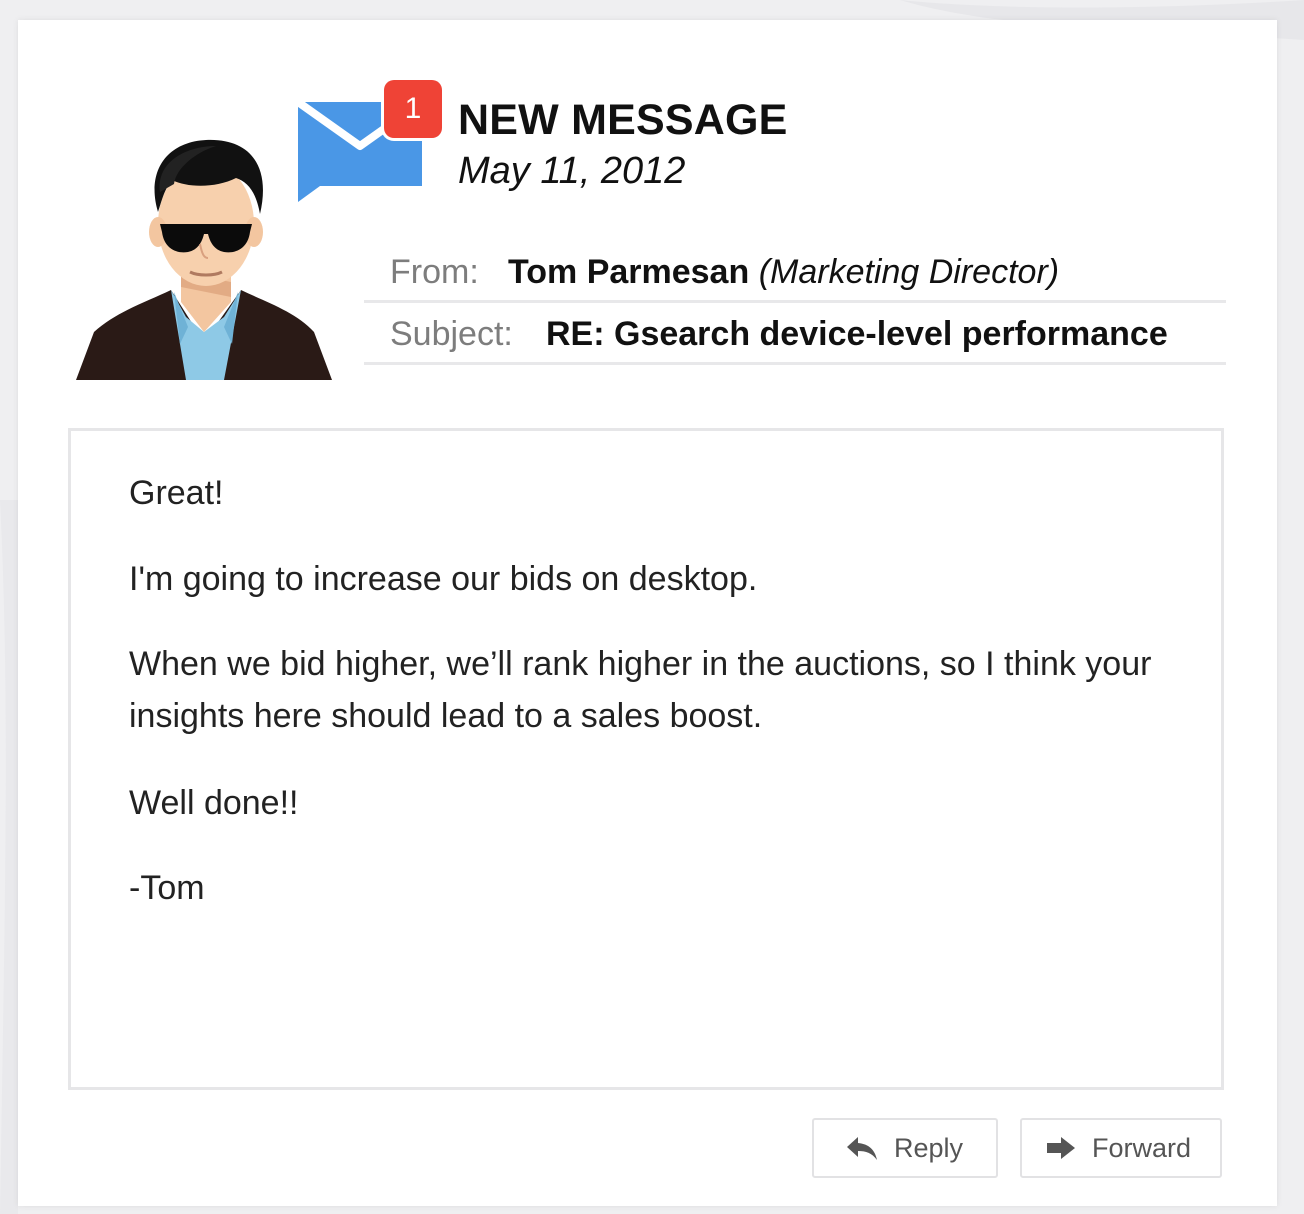 The width and height of the screenshot is (1304, 1214). What do you see at coordinates (204, 259) in the screenshot?
I see `person-avatar-icon` at bounding box center [204, 259].